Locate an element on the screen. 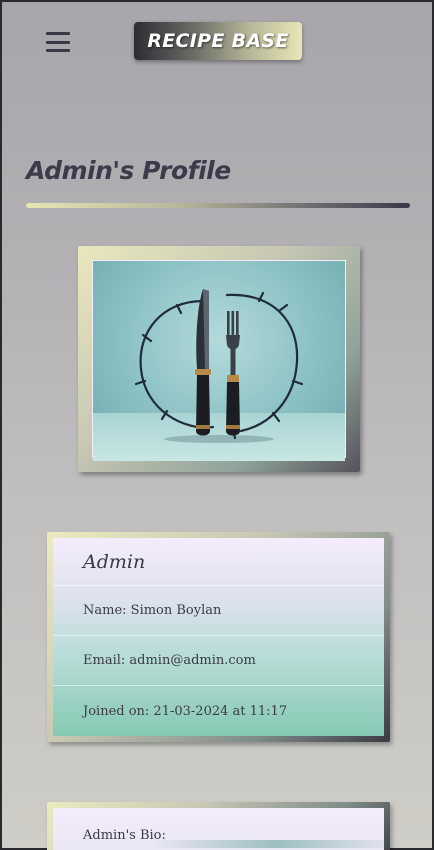 The width and height of the screenshot is (434, 850). hamburger-menu-icon is located at coordinates (58, 42).